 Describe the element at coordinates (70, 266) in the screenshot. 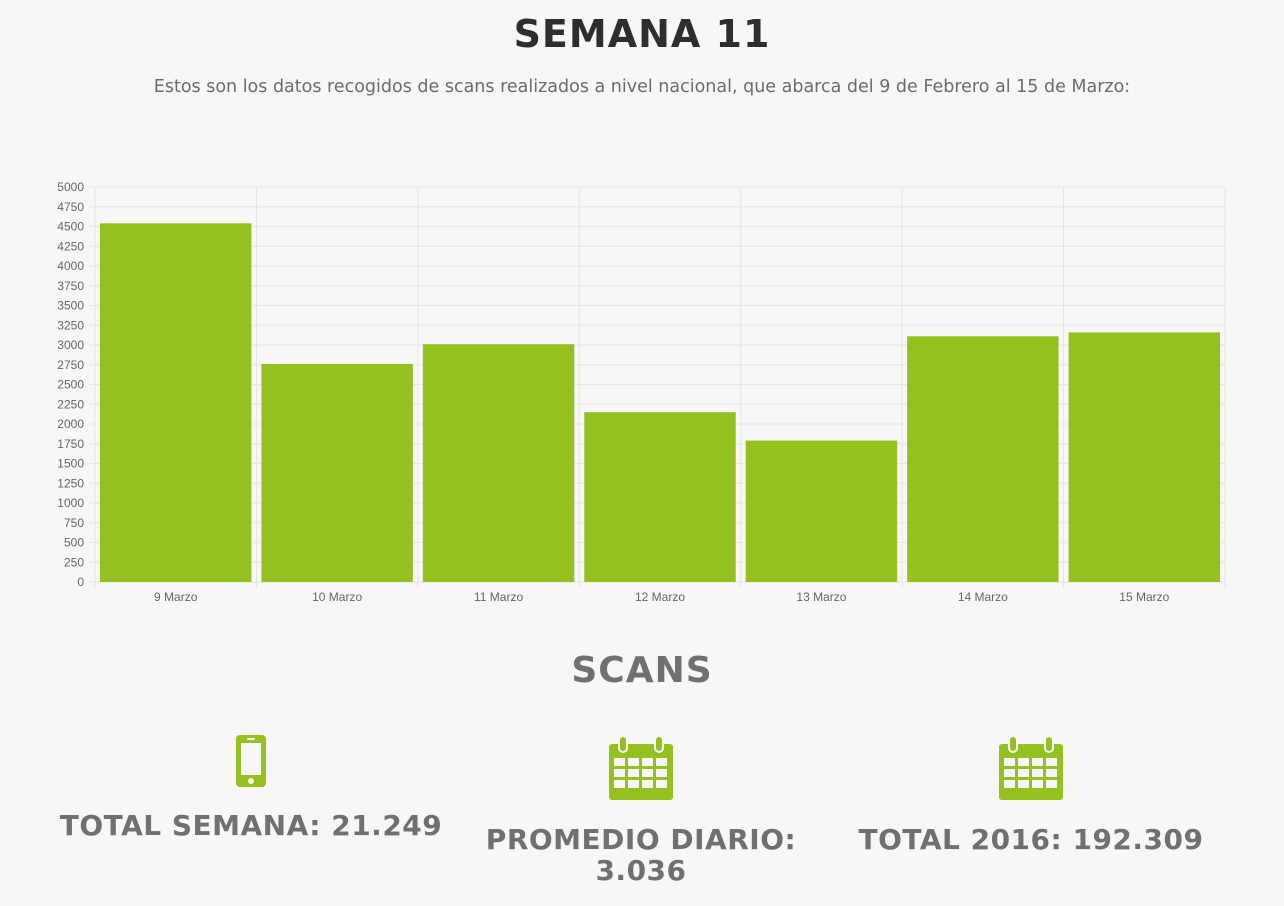

I see `y-tick-label: 4000` at that location.